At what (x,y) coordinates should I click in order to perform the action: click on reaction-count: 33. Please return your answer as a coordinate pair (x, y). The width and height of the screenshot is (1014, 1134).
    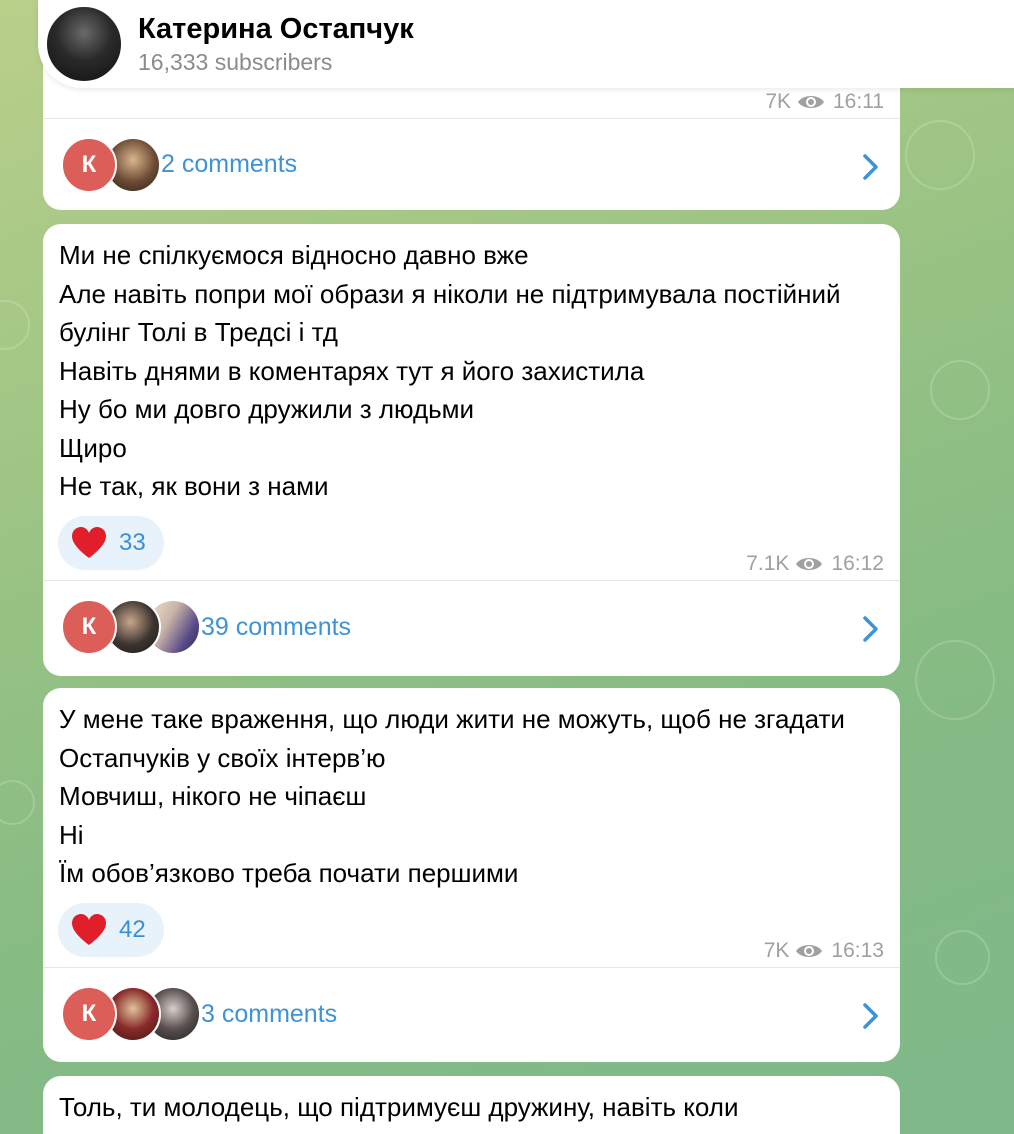
    Looking at the image, I should click on (132, 542).